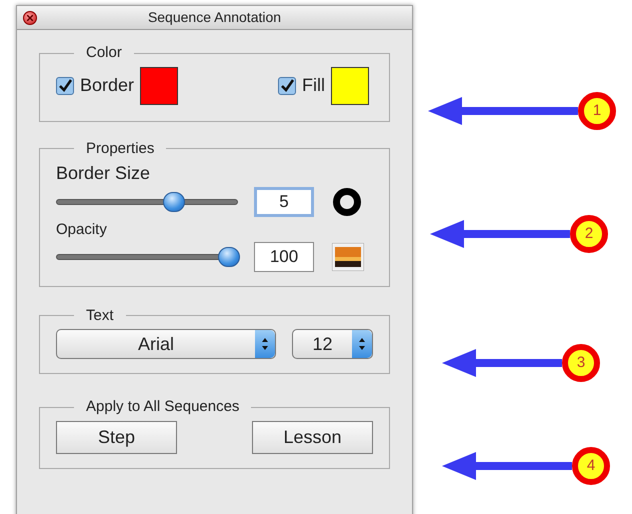 The height and width of the screenshot is (514, 632). Describe the element at coordinates (348, 256) in the screenshot. I see `sunset-icon` at that location.